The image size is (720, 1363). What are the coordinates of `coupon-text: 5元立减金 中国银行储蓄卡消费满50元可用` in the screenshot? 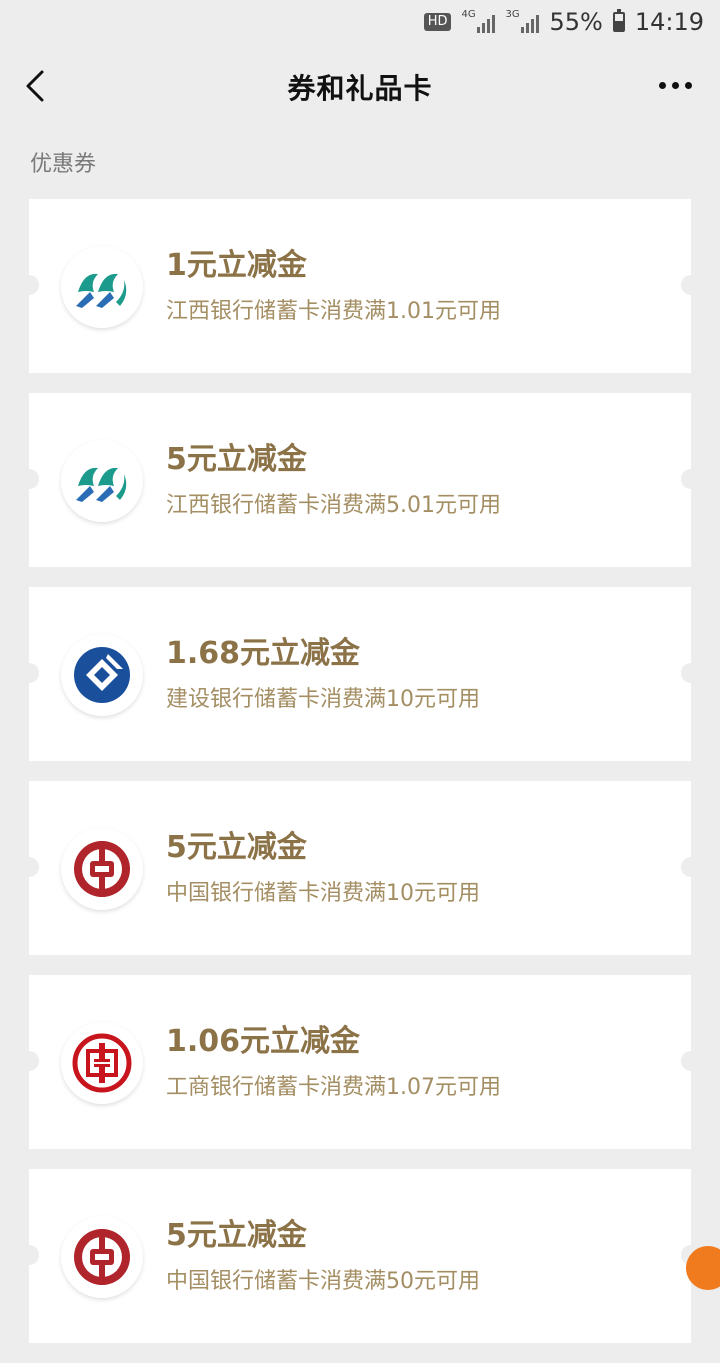 It's located at (323, 1256).